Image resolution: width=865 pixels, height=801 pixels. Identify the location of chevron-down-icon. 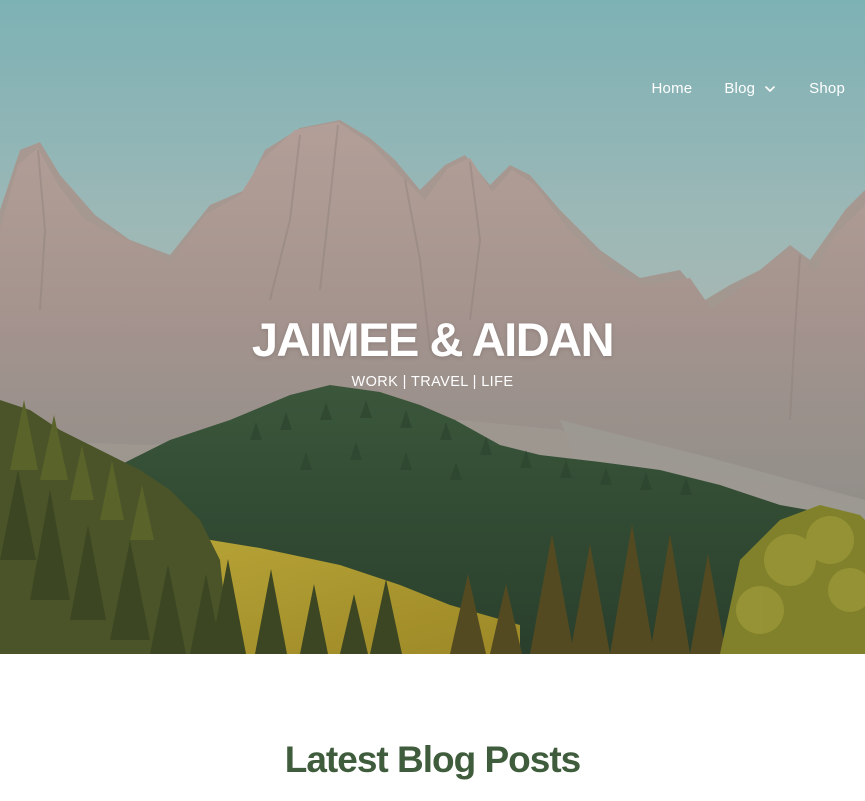
(770, 89).